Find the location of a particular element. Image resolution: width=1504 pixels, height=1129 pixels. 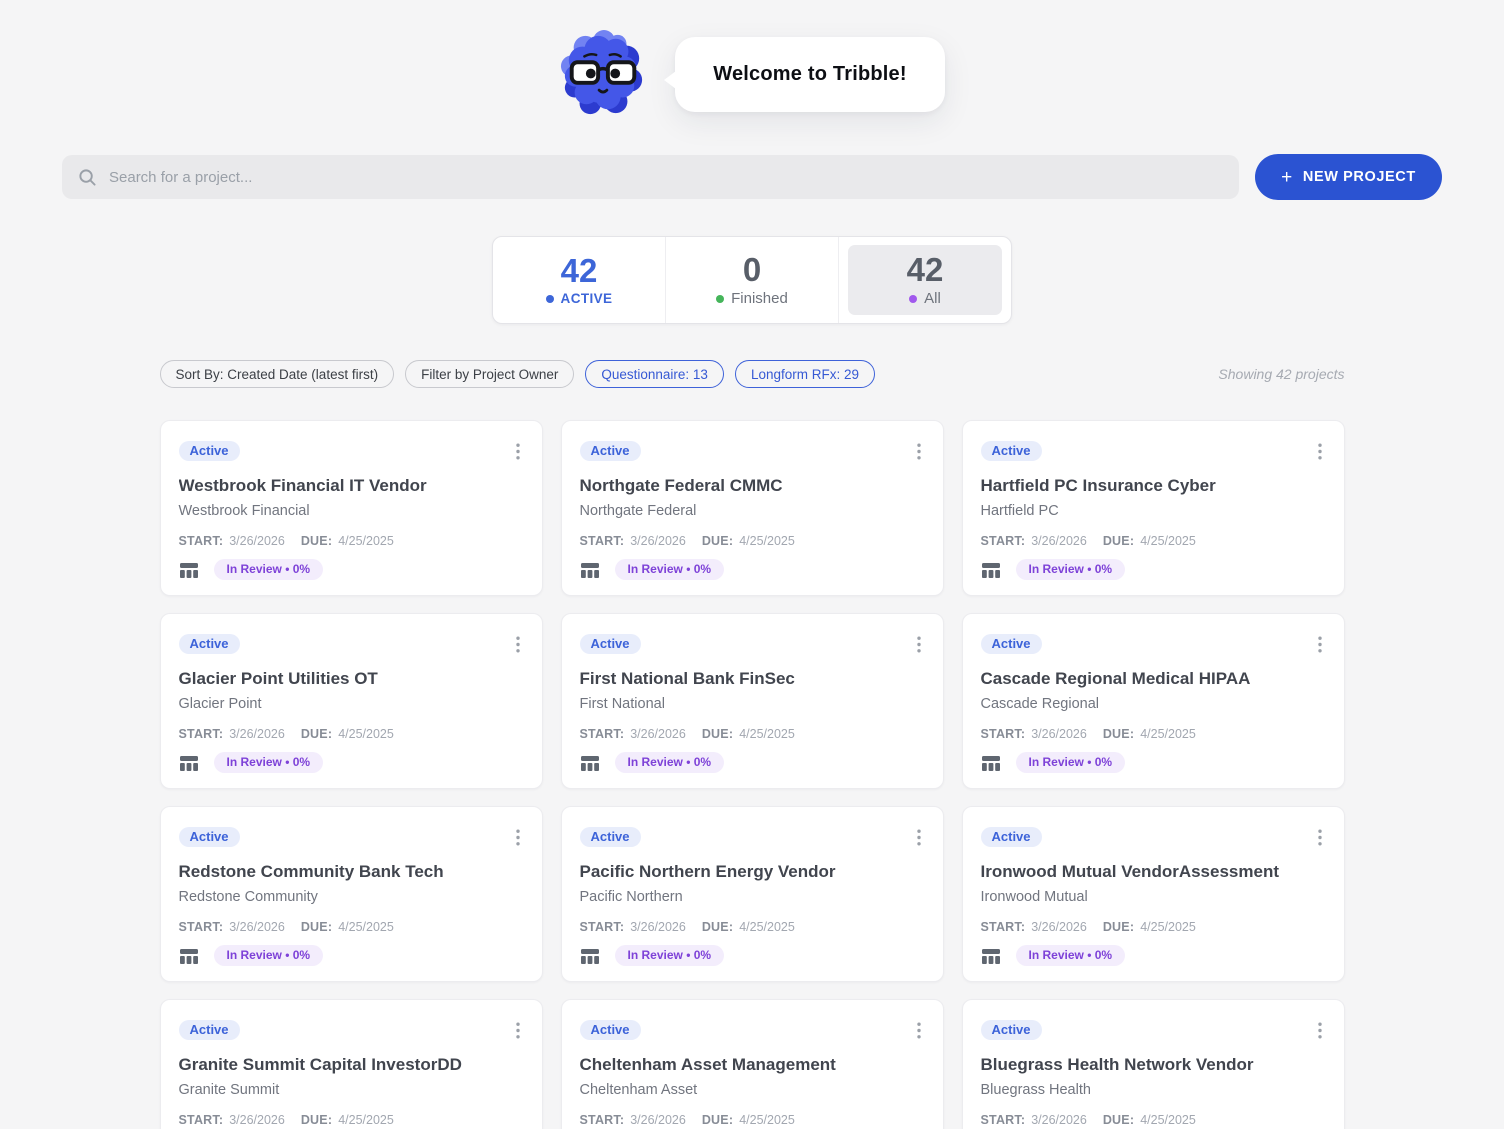

project-title: Pacific Northern Energy Vendor is located at coordinates (707, 871).